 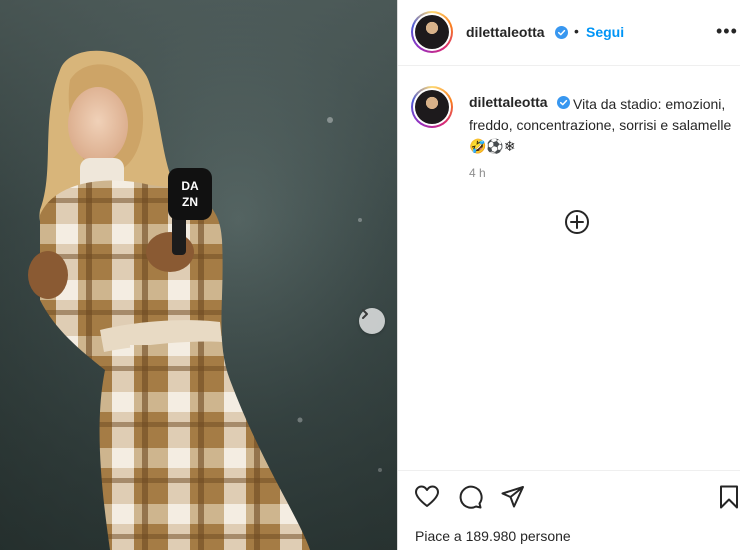 What do you see at coordinates (372, 321) in the screenshot?
I see `next-photo-button` at bounding box center [372, 321].